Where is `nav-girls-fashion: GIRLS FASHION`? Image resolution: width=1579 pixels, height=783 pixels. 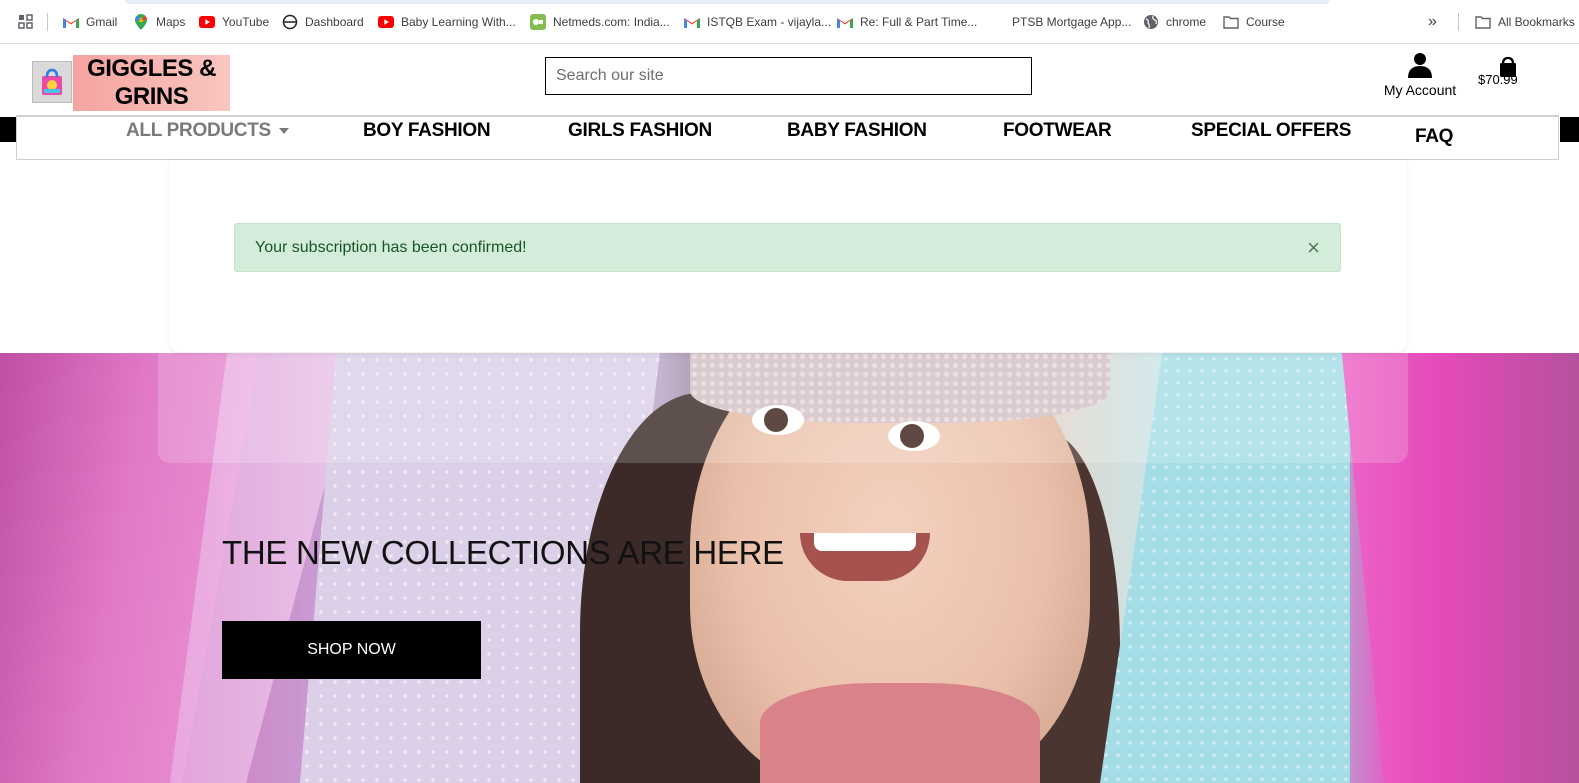 nav-girls-fashion: GIRLS FASHION is located at coordinates (640, 131).